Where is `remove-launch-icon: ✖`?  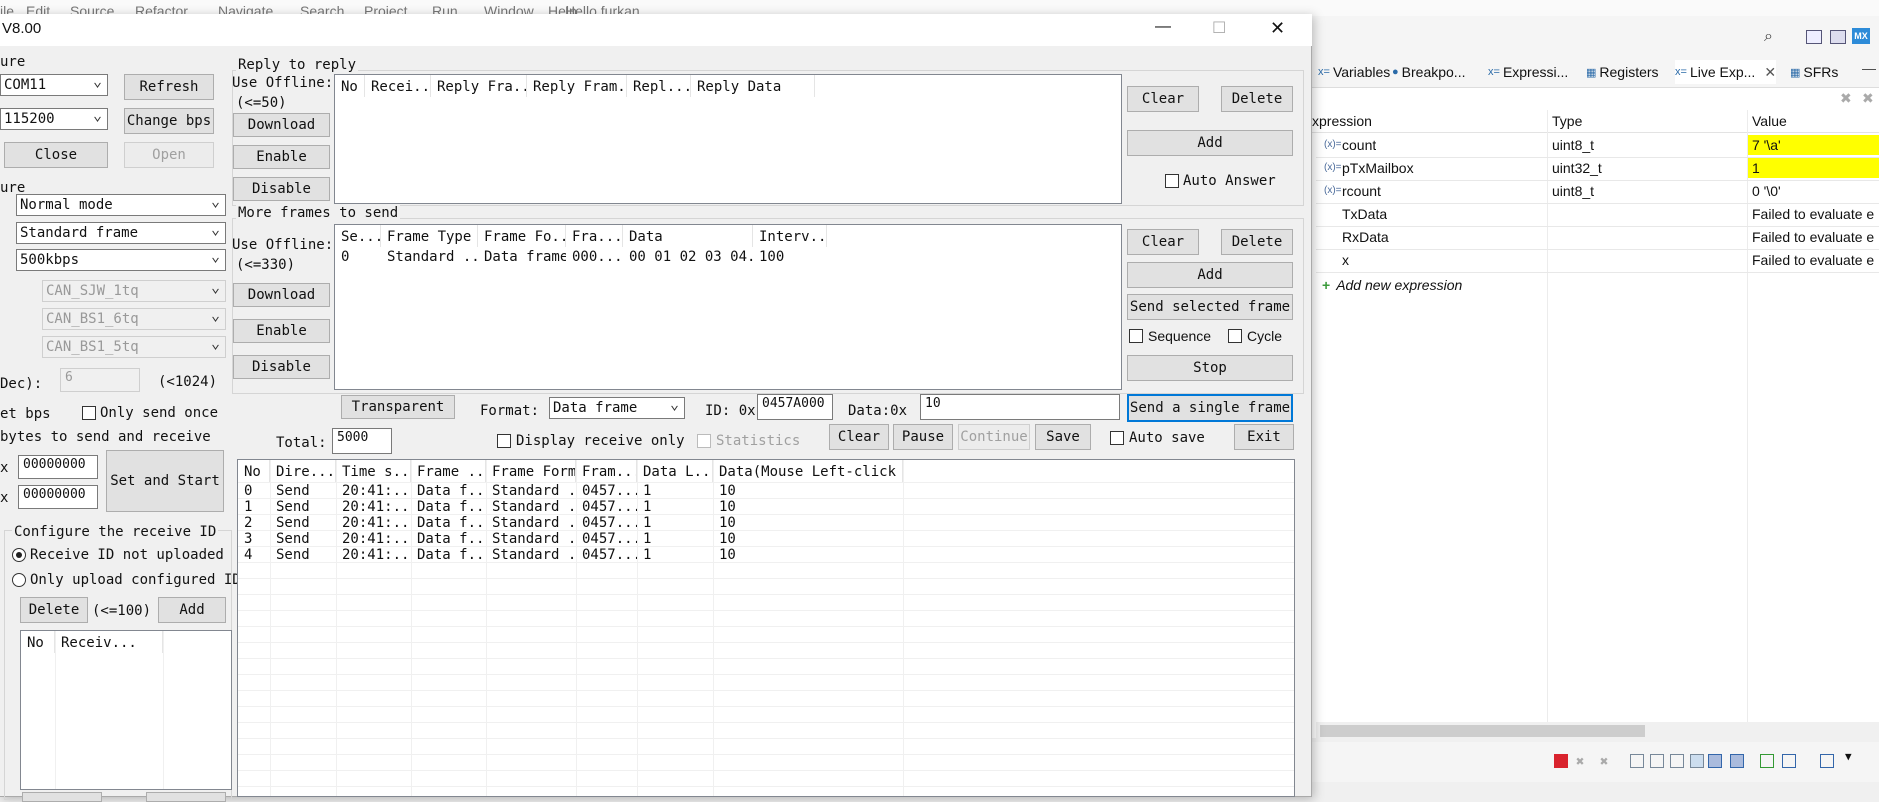 remove-launch-icon: ✖ is located at coordinates (1583, 762).